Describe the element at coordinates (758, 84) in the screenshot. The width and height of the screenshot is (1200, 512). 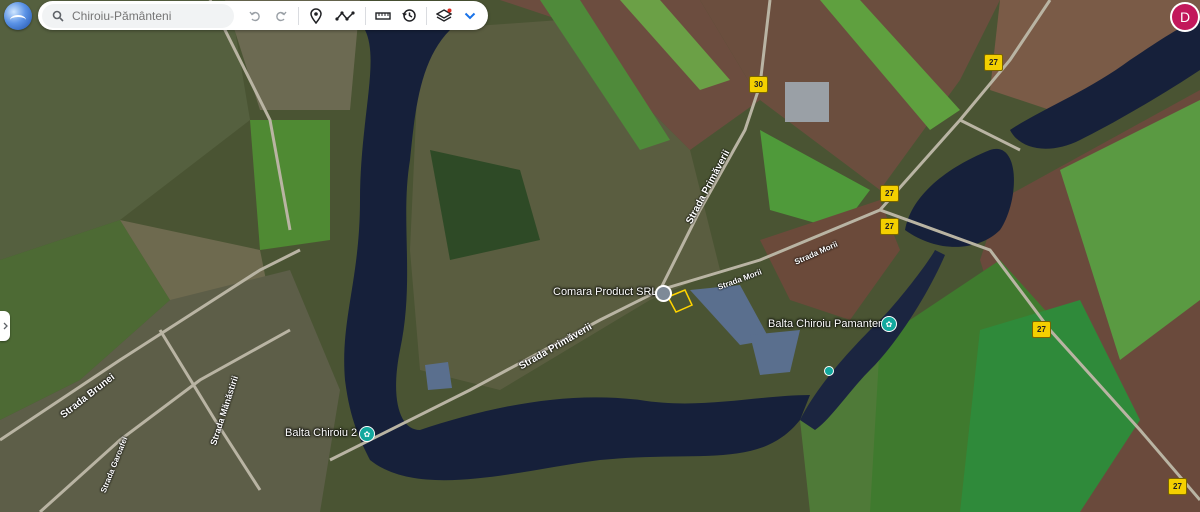
I see `road-shield-30: 30` at that location.